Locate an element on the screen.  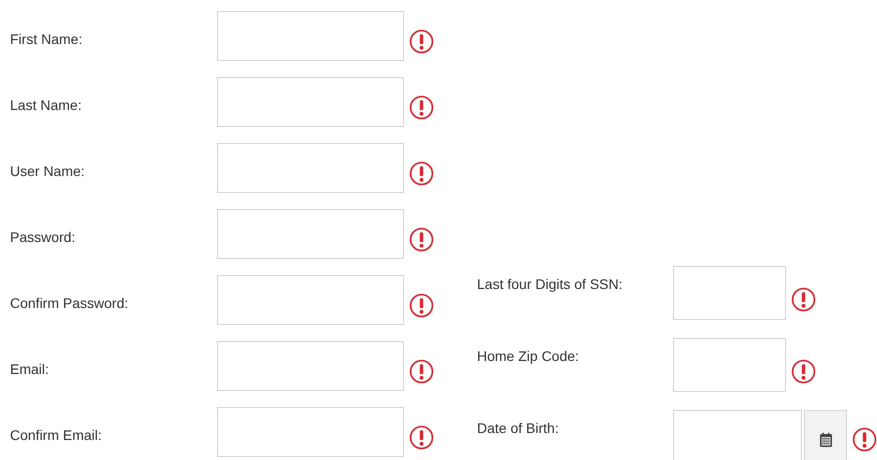
field-label: First Name: is located at coordinates (47, 38).